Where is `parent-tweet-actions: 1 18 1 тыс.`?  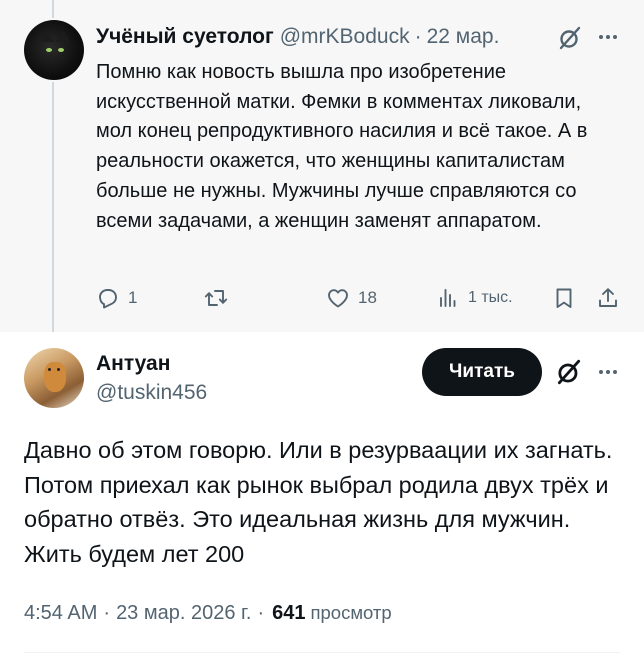
parent-tweet-actions: 1 18 1 тыс. is located at coordinates (361, 298).